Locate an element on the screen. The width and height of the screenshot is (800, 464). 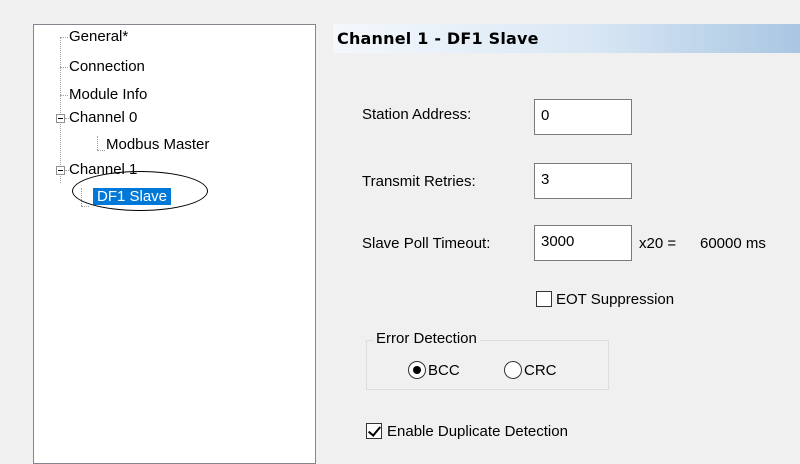
error-detection-title: Error Detection is located at coordinates (426, 338).